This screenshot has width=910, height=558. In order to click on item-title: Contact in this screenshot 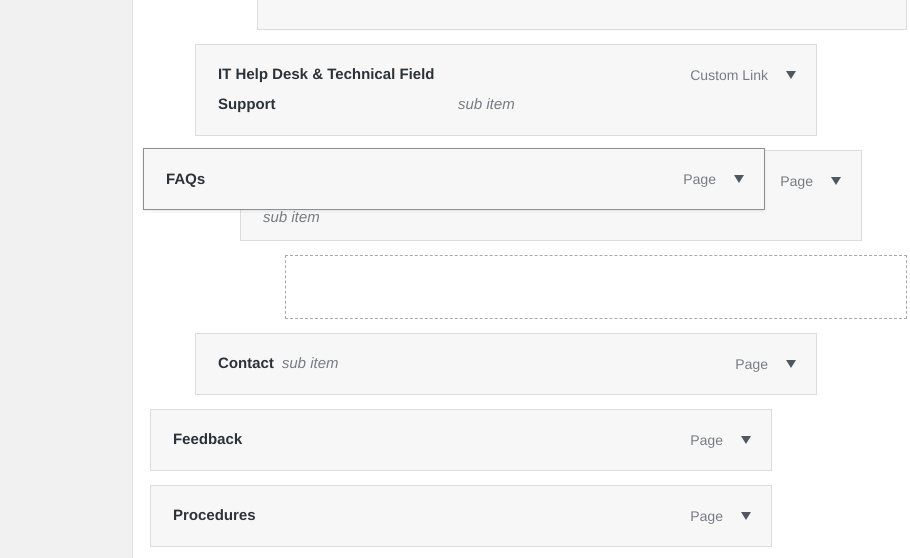, I will do `click(246, 364)`.